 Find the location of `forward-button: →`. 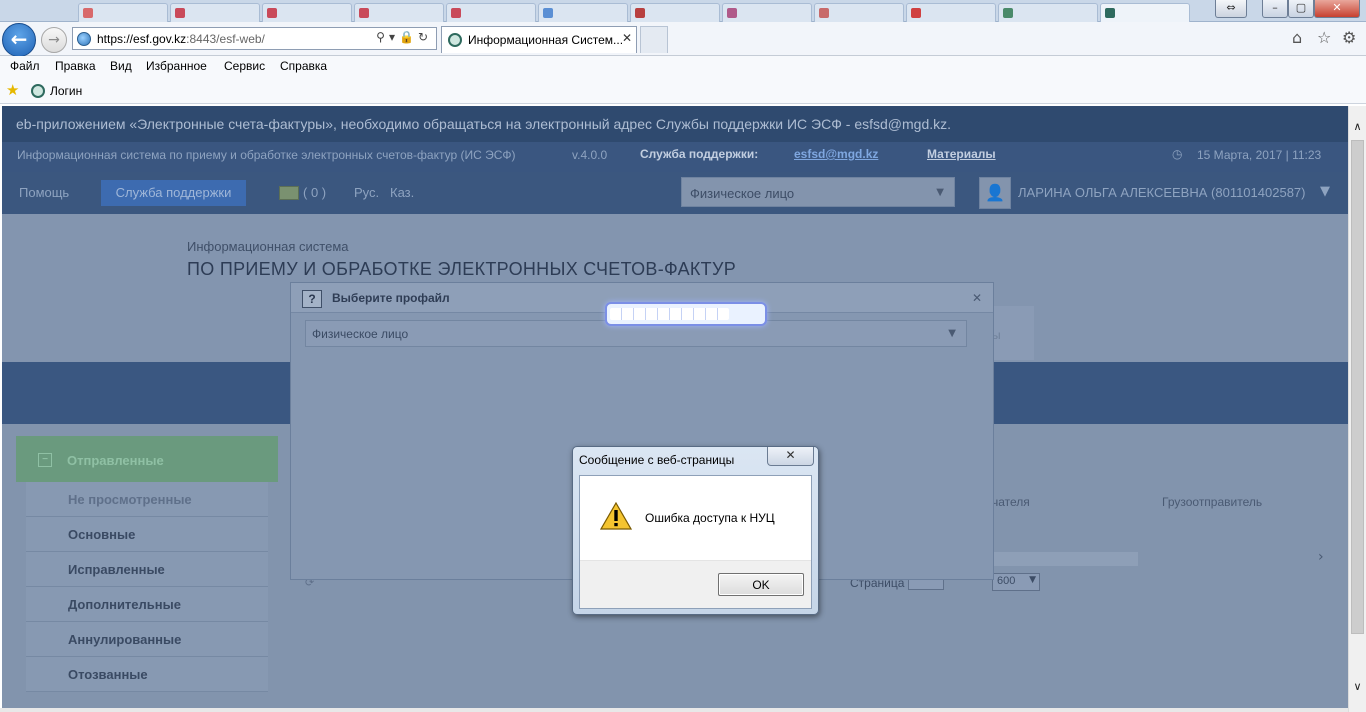

forward-button: → is located at coordinates (54, 40).